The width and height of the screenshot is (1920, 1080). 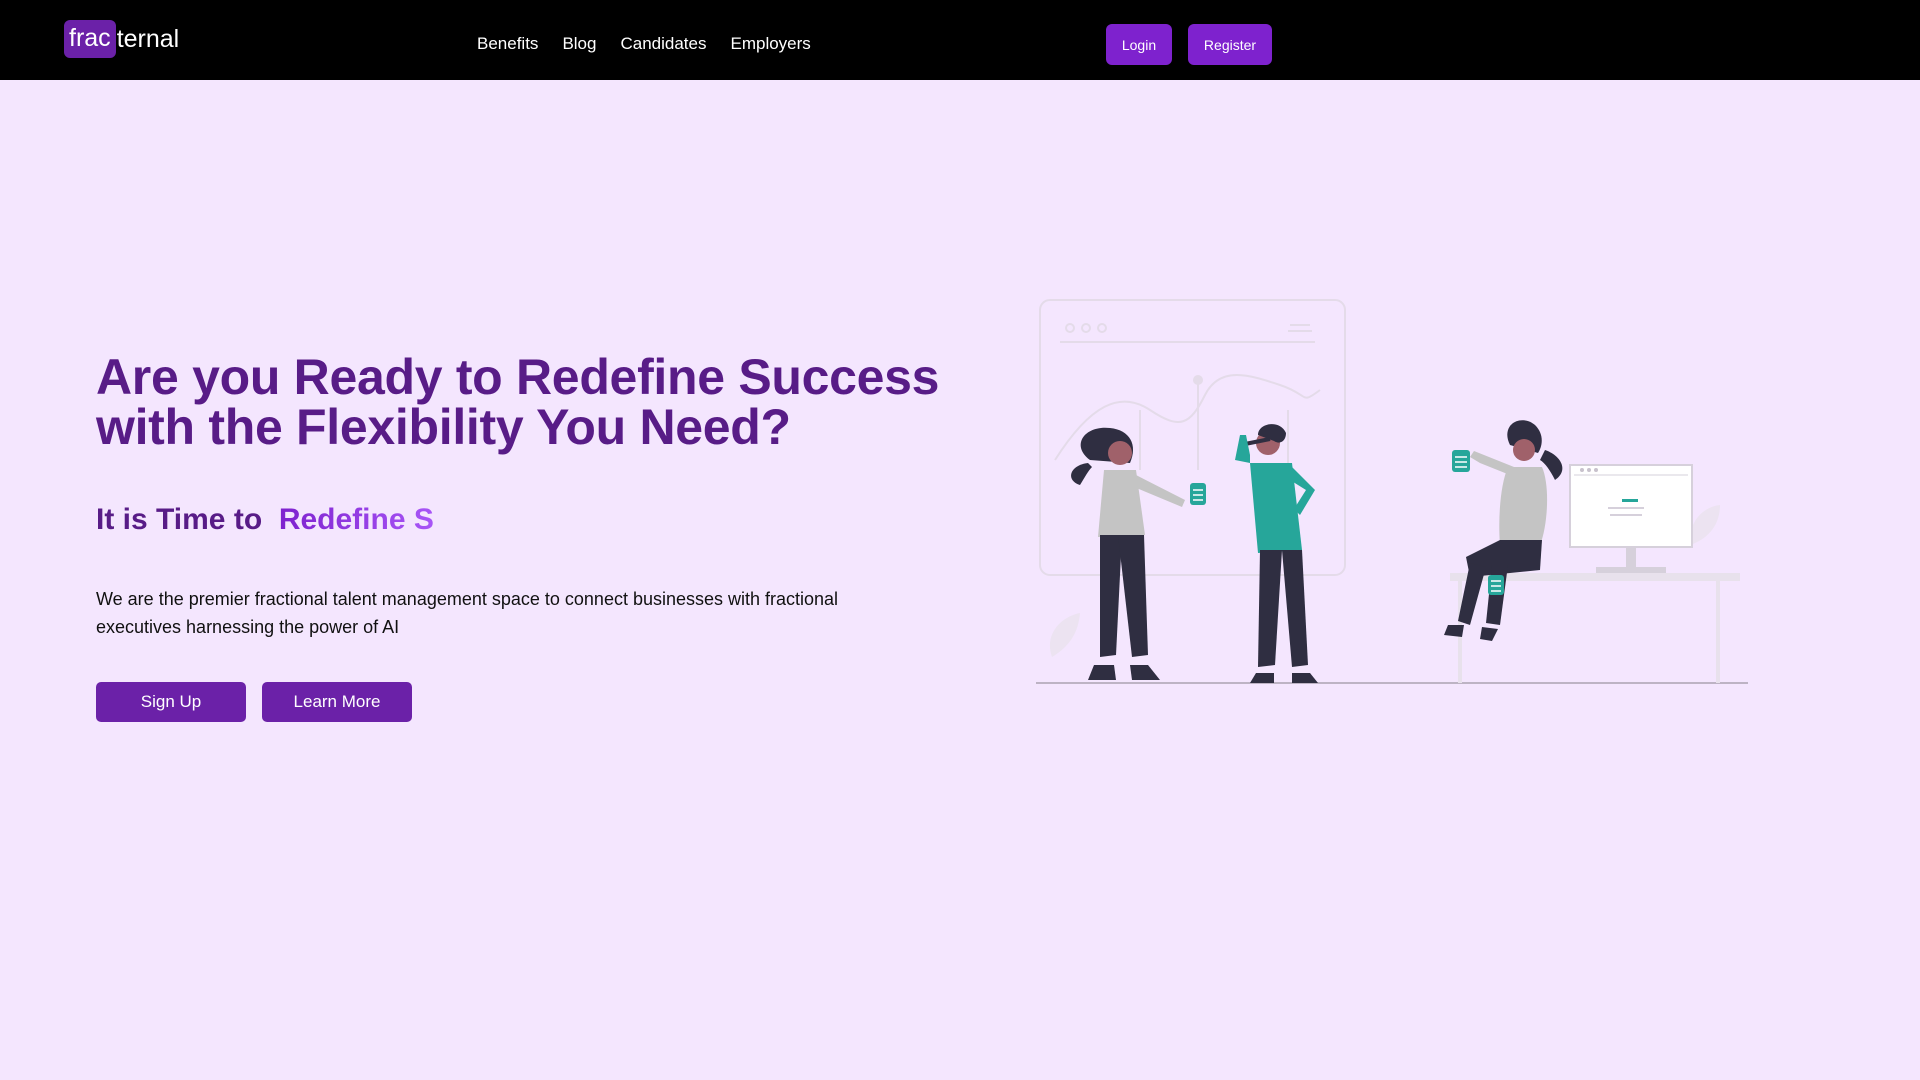 What do you see at coordinates (148, 39) in the screenshot?
I see `logo-text: ternal` at bounding box center [148, 39].